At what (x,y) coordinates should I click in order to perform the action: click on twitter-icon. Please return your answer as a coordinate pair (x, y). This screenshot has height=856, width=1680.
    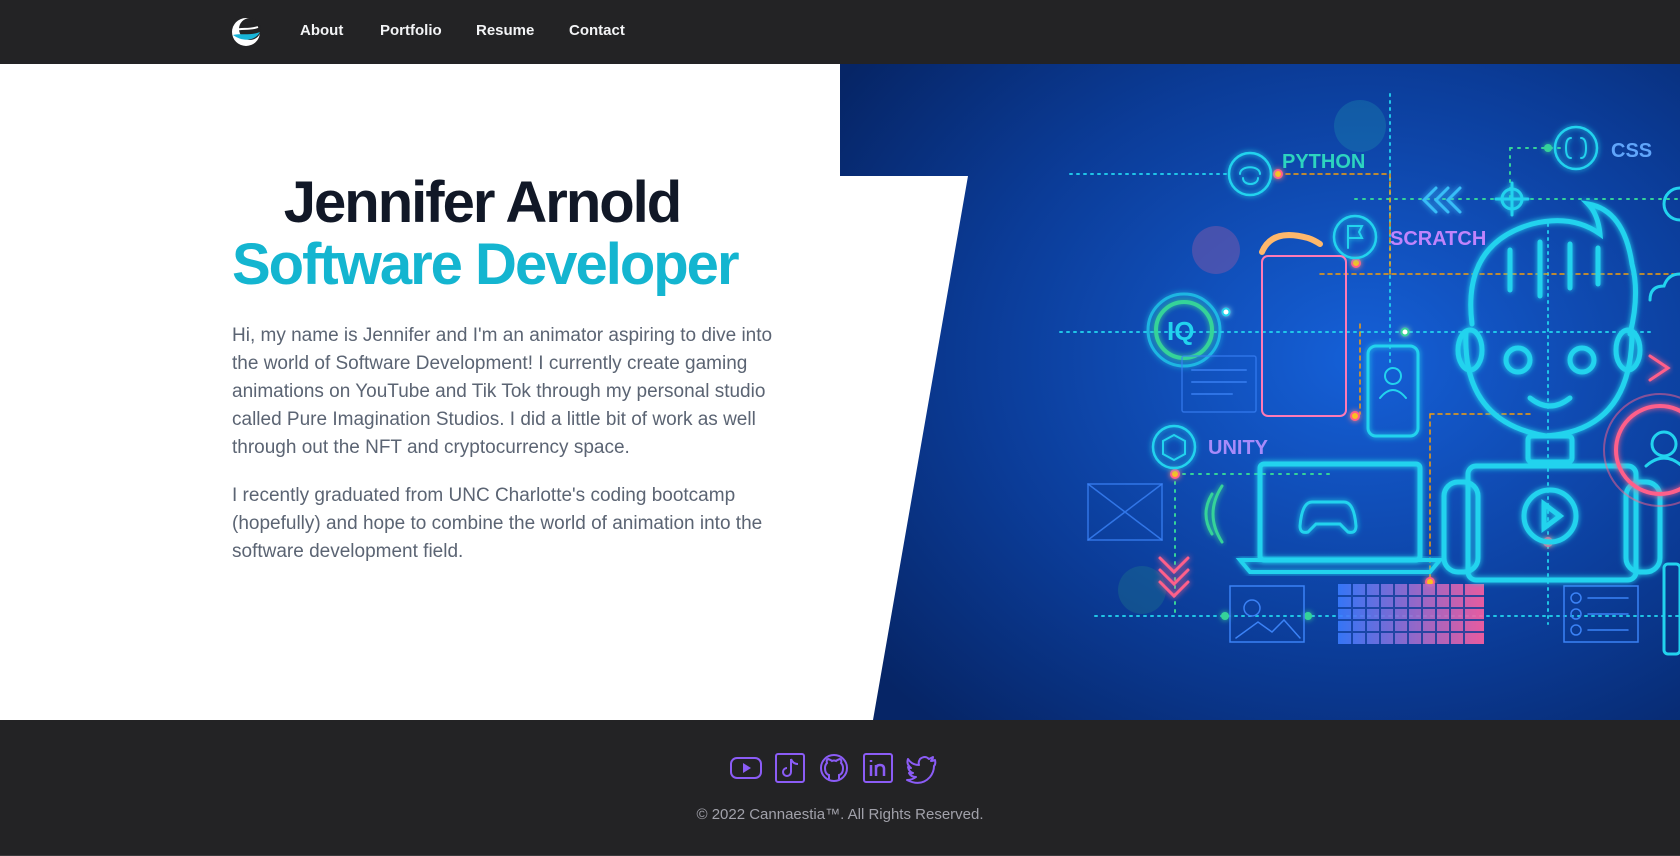
    Looking at the image, I should click on (922, 768).